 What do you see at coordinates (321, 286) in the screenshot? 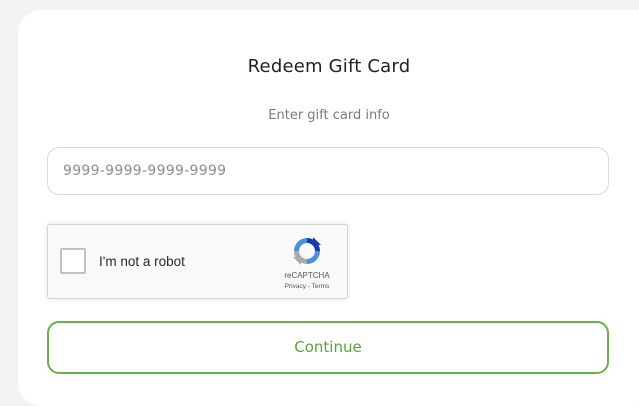
I see `recaptcha-terms-link: Terms` at bounding box center [321, 286].